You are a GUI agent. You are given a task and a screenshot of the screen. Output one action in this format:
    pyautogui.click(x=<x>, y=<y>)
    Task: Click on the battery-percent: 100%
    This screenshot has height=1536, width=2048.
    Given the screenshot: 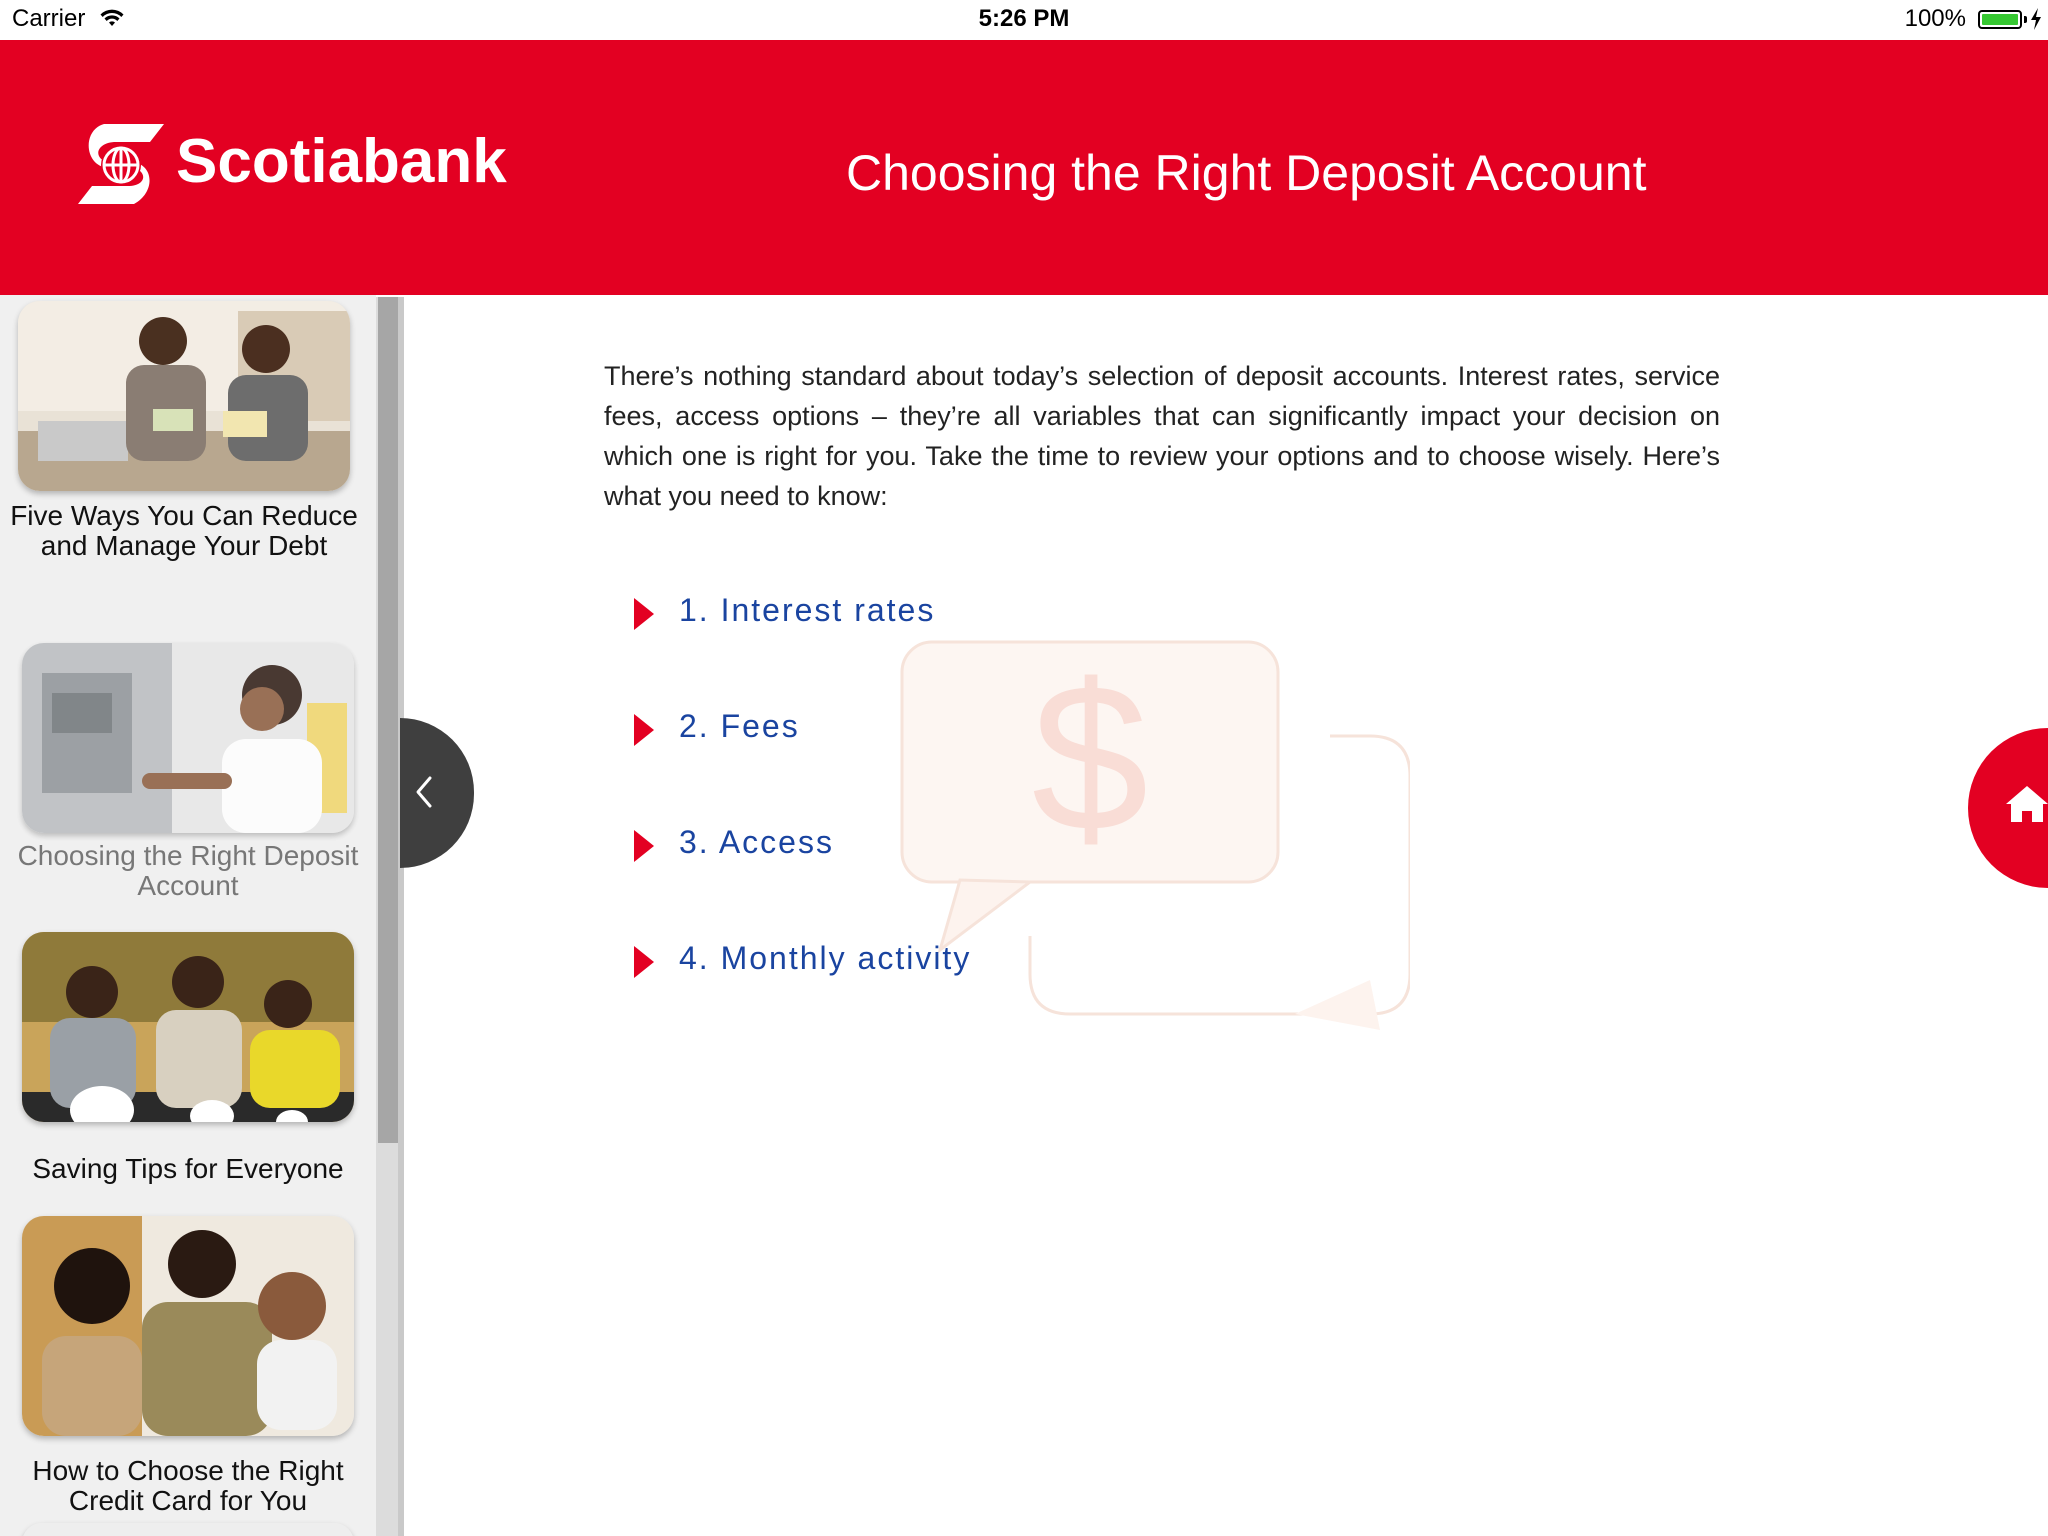 What is the action you would take?
    pyautogui.click(x=1935, y=18)
    